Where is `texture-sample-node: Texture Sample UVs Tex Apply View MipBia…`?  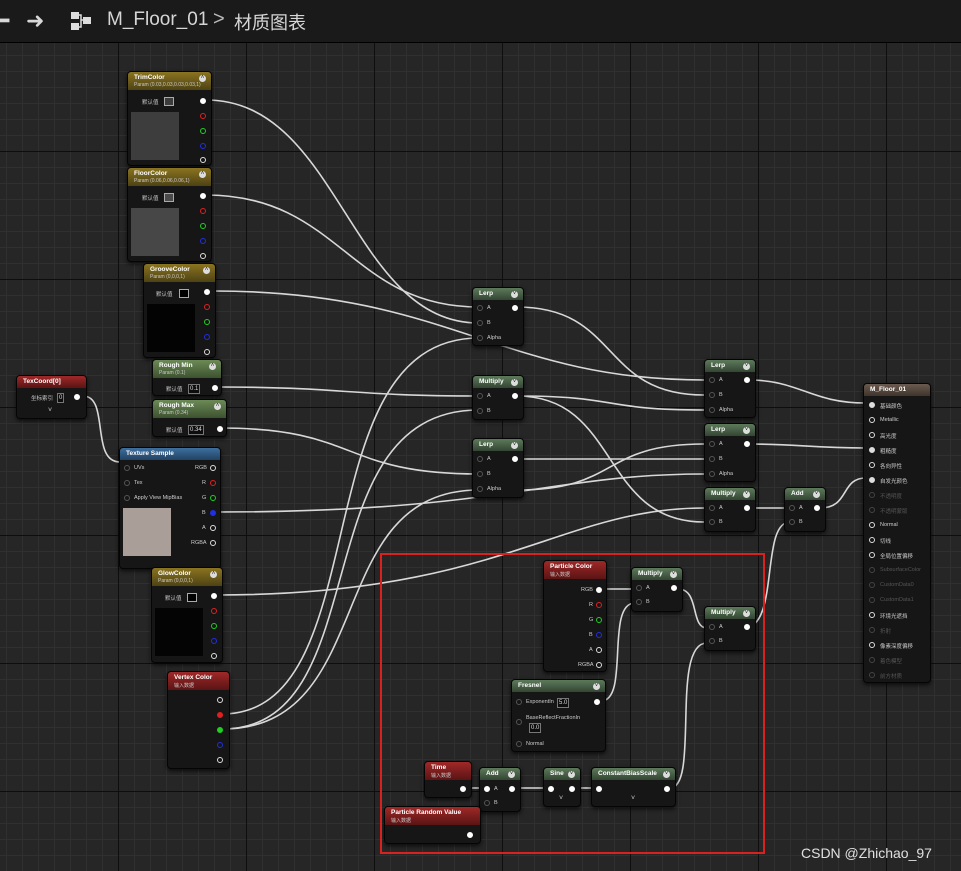
texture-sample-node: Texture Sample UVs Tex Apply View MipBia… is located at coordinates (170, 508).